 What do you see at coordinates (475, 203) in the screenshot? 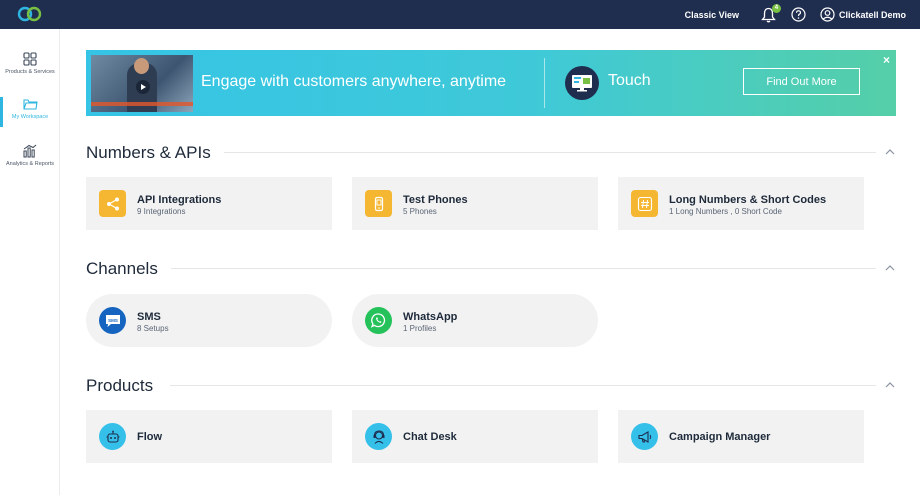
I see `card-test-phones: Test Phones 5 Phones` at bounding box center [475, 203].